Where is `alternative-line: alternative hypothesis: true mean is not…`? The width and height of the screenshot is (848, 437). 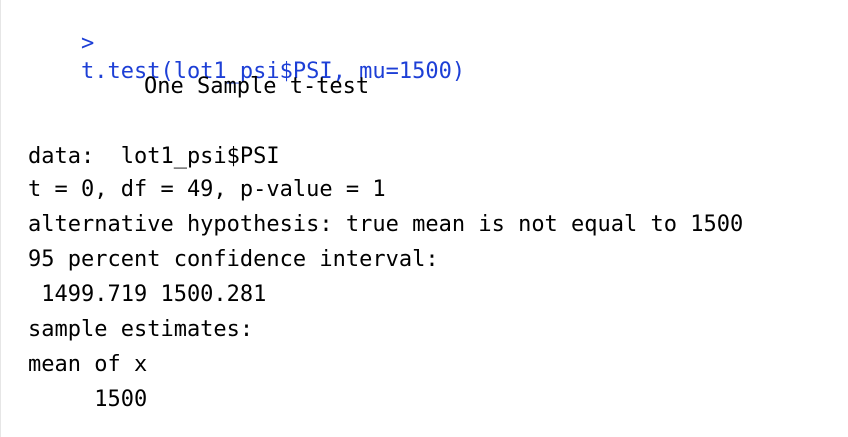 alternative-line: alternative hypothesis: true mean is not… is located at coordinates (386, 224).